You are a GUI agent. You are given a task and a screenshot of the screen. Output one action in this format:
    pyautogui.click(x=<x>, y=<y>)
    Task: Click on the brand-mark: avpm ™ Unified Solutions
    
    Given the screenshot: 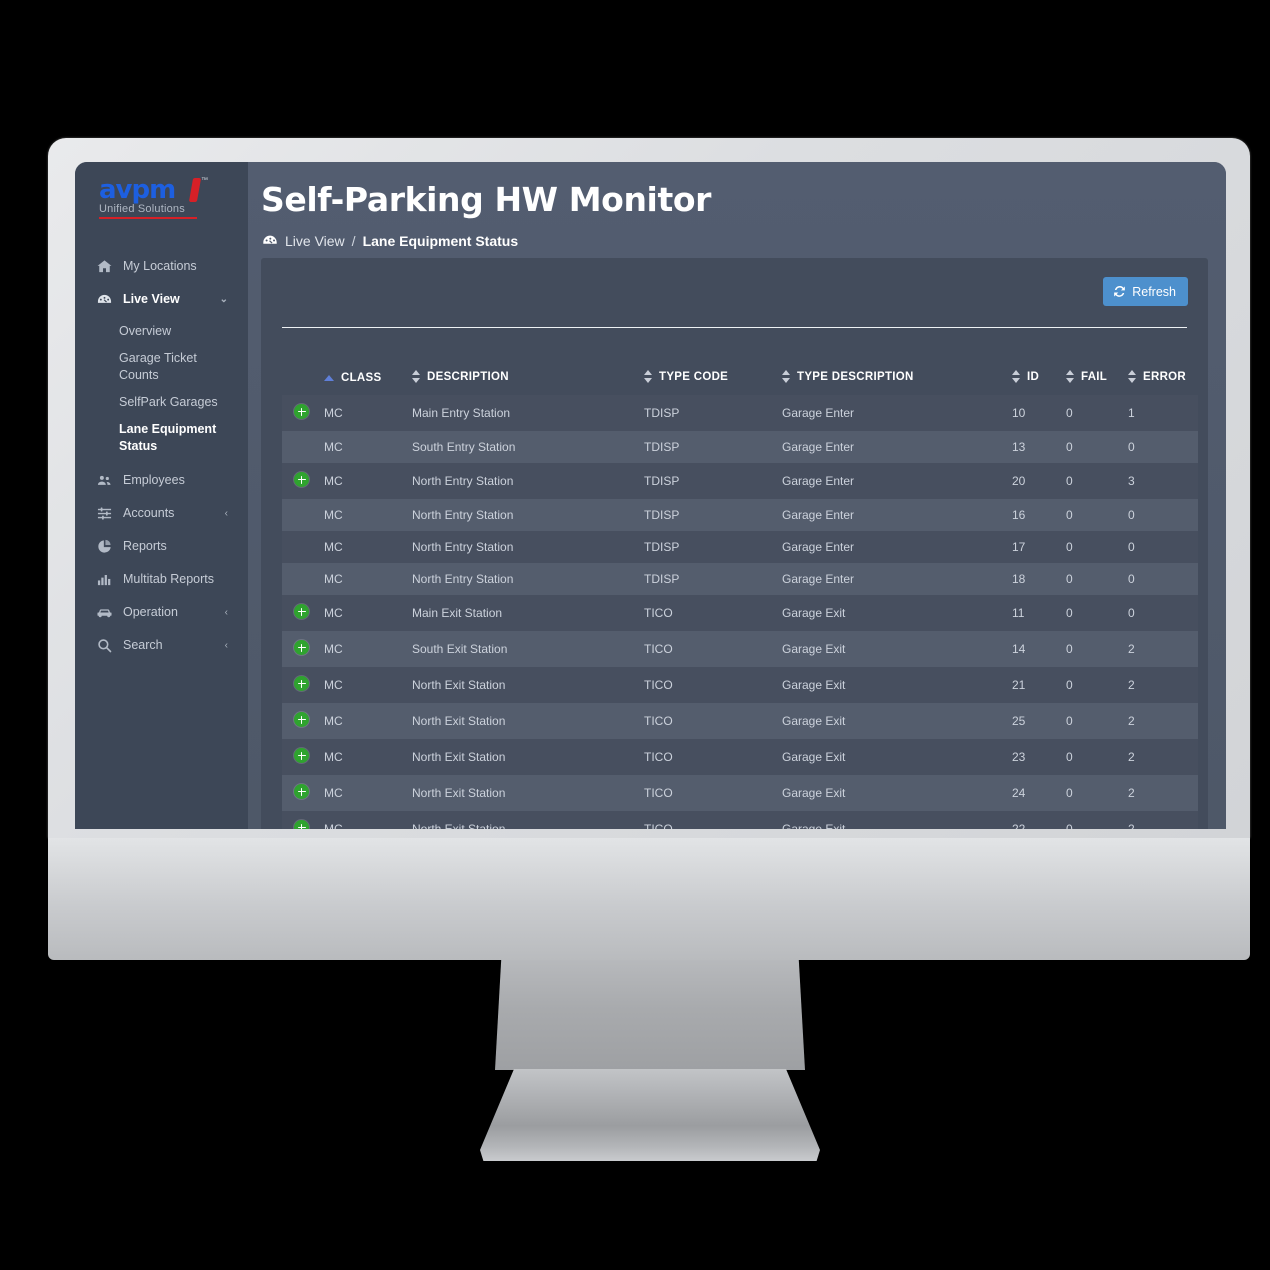 What is the action you would take?
    pyautogui.click(x=153, y=199)
    